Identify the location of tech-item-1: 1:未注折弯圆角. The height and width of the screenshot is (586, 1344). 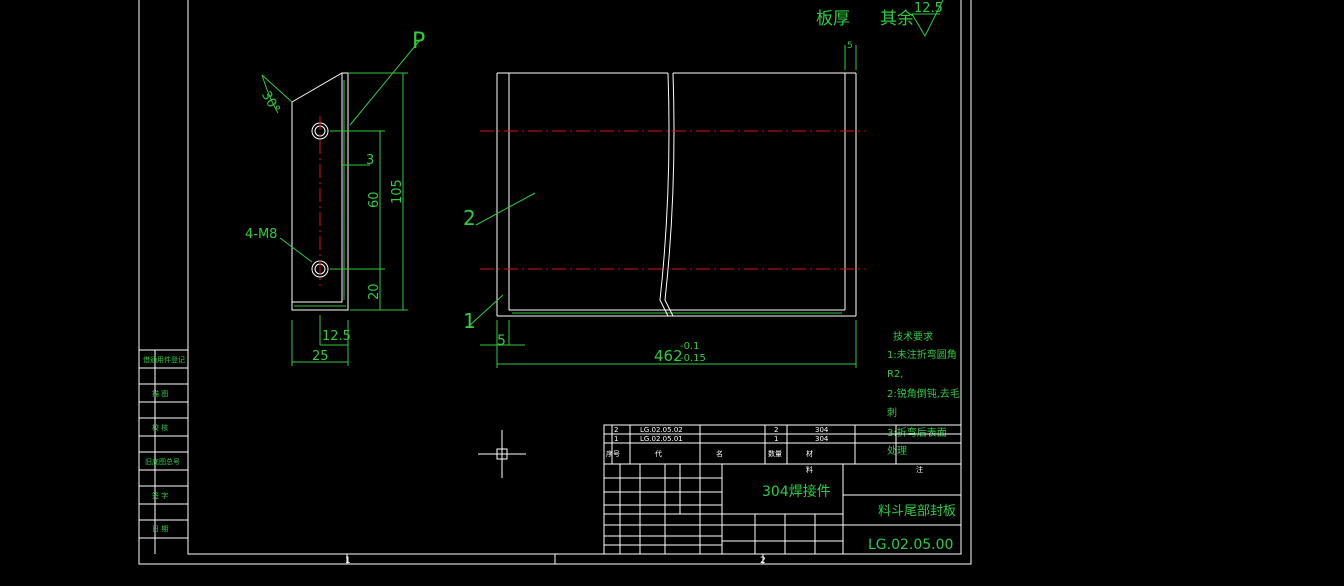
(922, 354).